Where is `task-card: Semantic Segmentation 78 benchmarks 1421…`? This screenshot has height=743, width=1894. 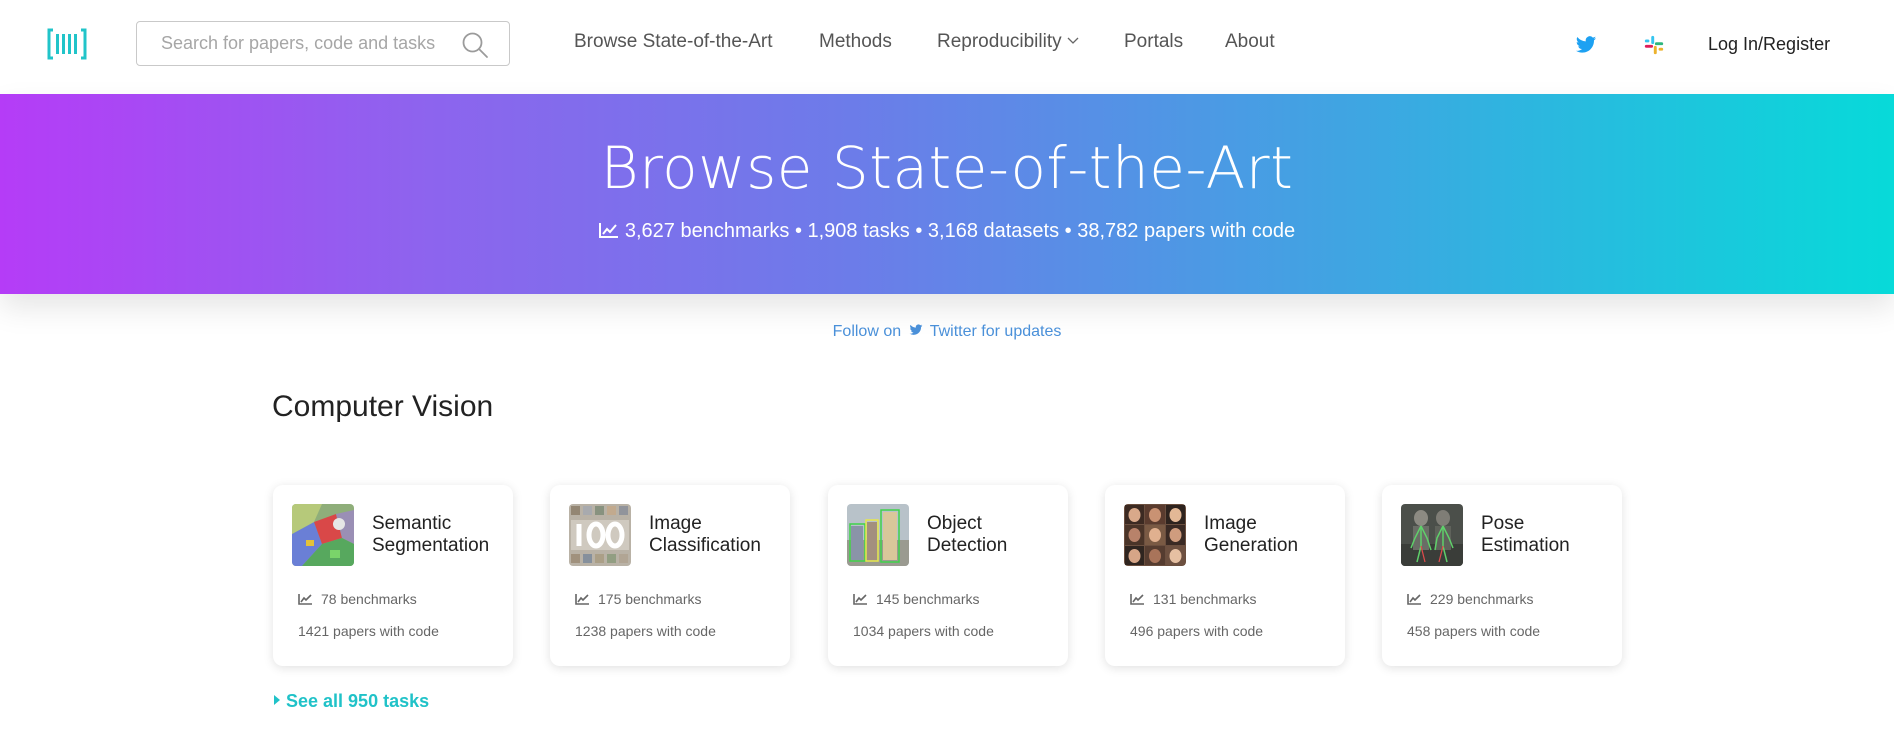
task-card: Semantic Segmentation 78 benchmarks 1421… is located at coordinates (393, 575).